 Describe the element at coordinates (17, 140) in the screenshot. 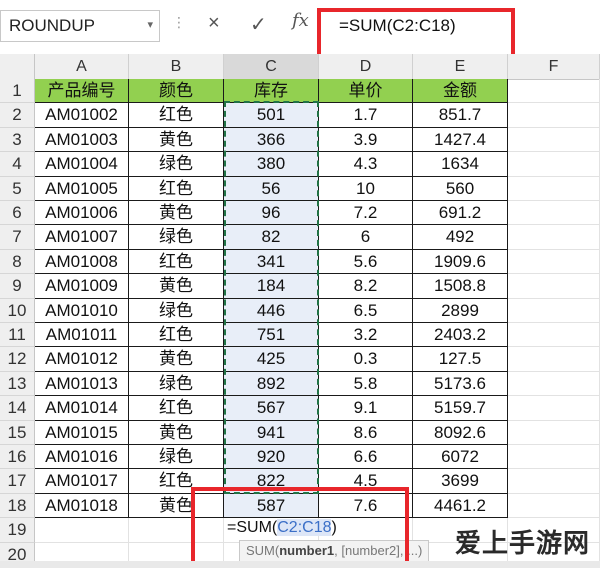

I see `row-header: 3` at that location.